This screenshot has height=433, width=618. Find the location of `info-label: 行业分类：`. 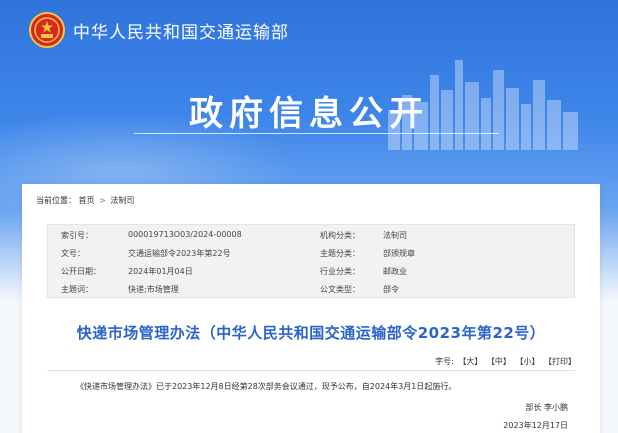

info-label: 行业分类： is located at coordinates (340, 271).